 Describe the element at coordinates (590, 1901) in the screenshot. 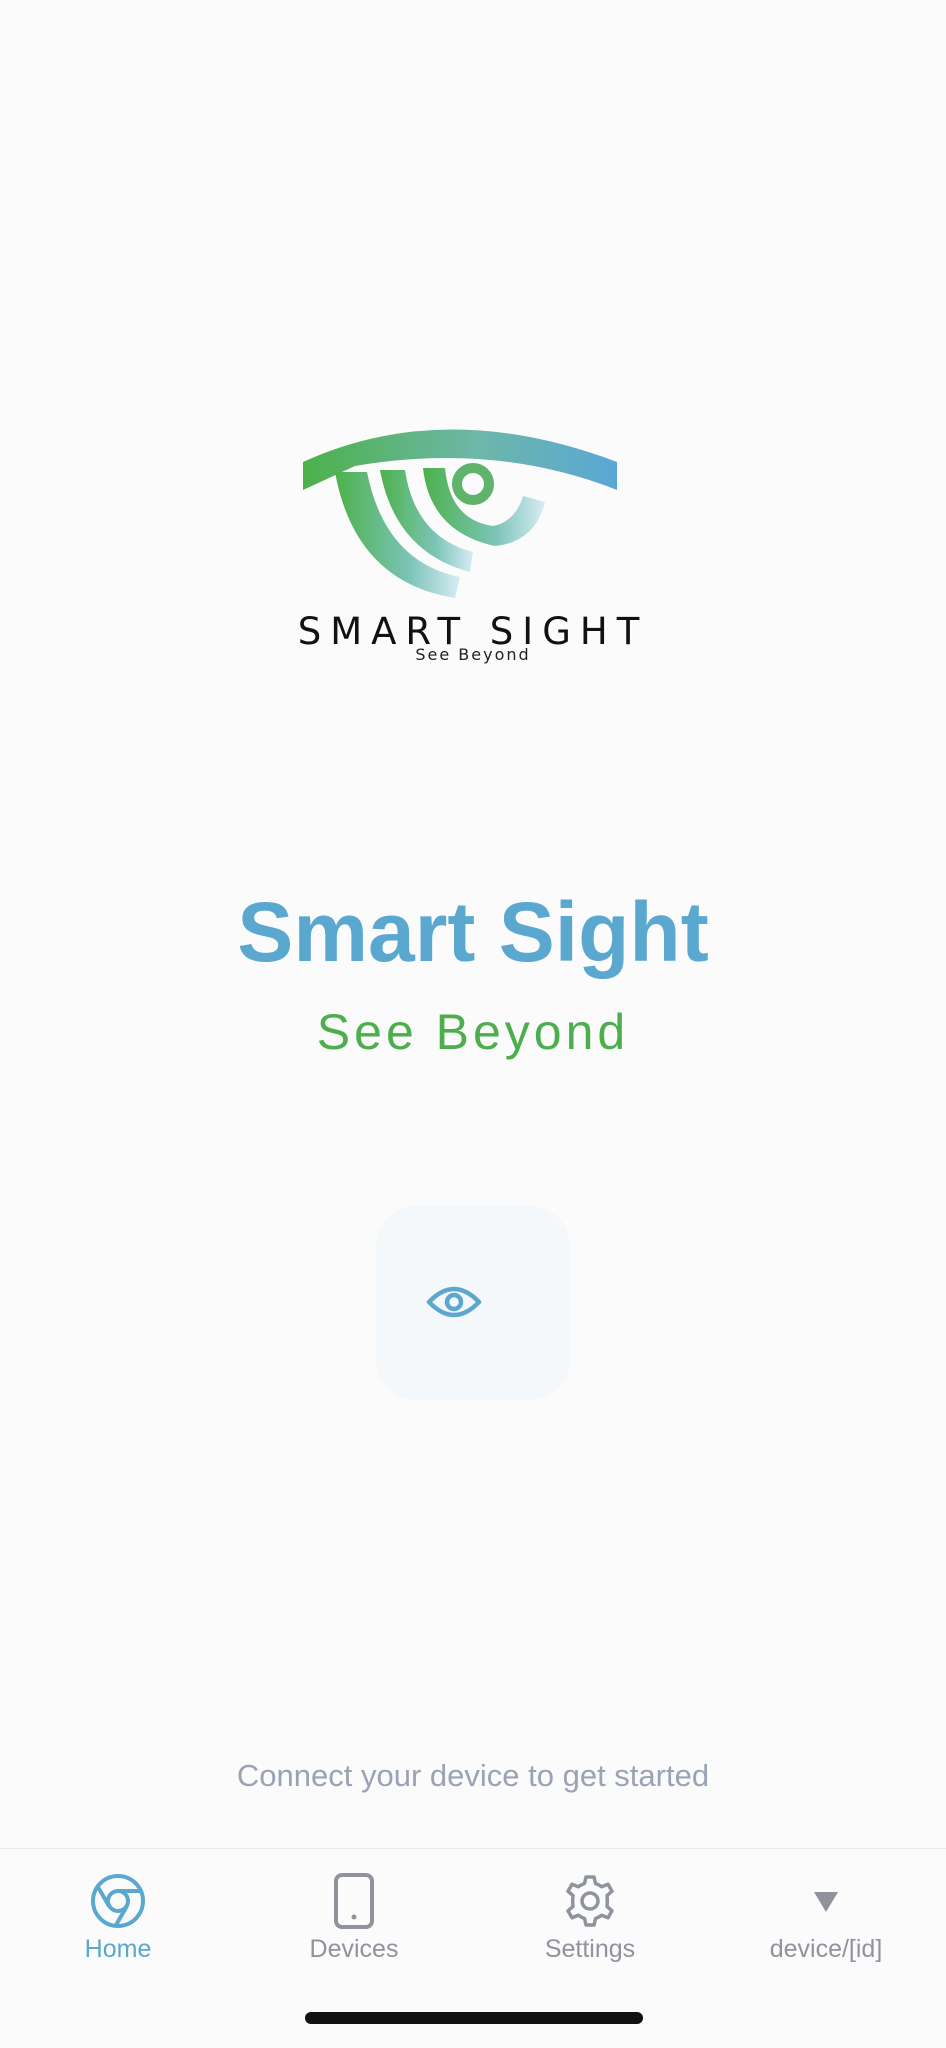

I see `gear-icon` at that location.